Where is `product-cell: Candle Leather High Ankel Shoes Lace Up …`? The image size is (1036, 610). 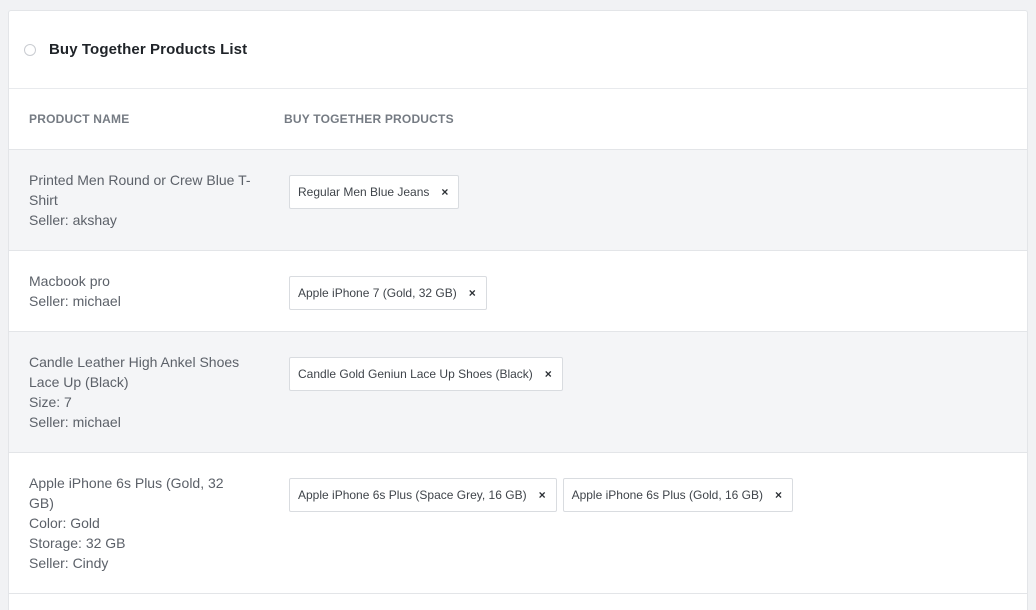
product-cell: Candle Leather High Ankel Shoes Lace Up … is located at coordinates (146, 392).